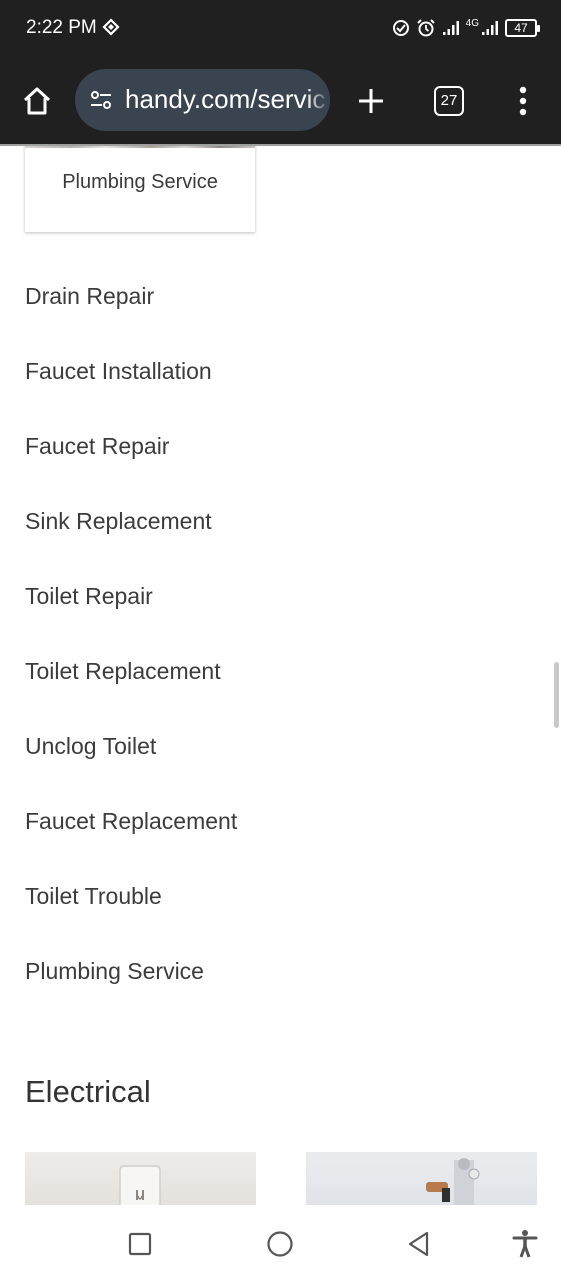 The width and height of the screenshot is (561, 1280). What do you see at coordinates (140, 182) in the screenshot?
I see `card-title: Plumbing Service` at bounding box center [140, 182].